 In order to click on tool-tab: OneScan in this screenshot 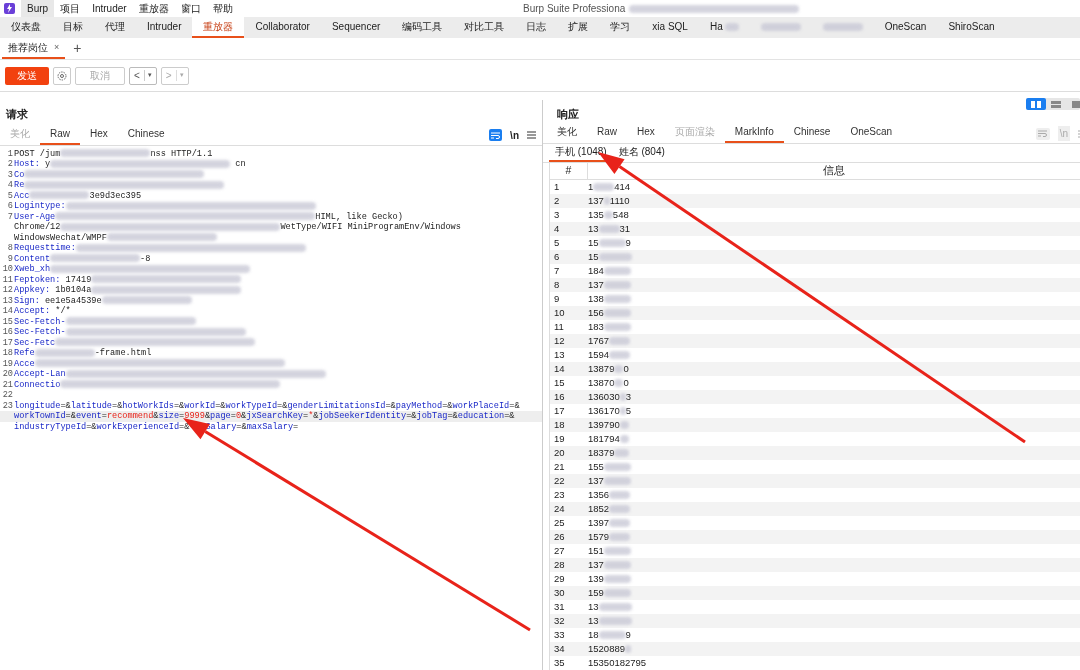, I will do `click(905, 27)`.